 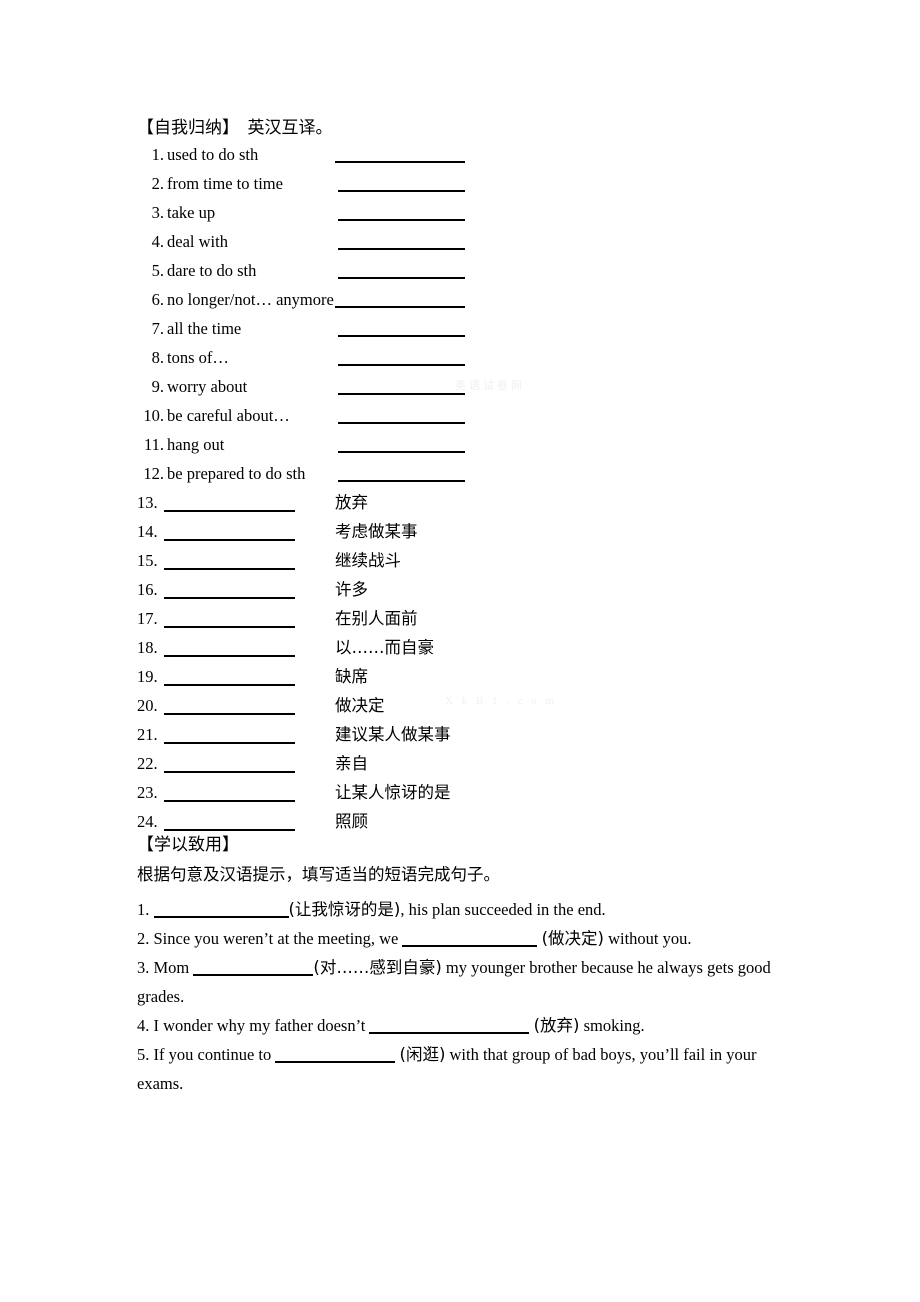 What do you see at coordinates (501, 701) in the screenshot?
I see `watermark-text: X k B 1 . c o m` at bounding box center [501, 701].